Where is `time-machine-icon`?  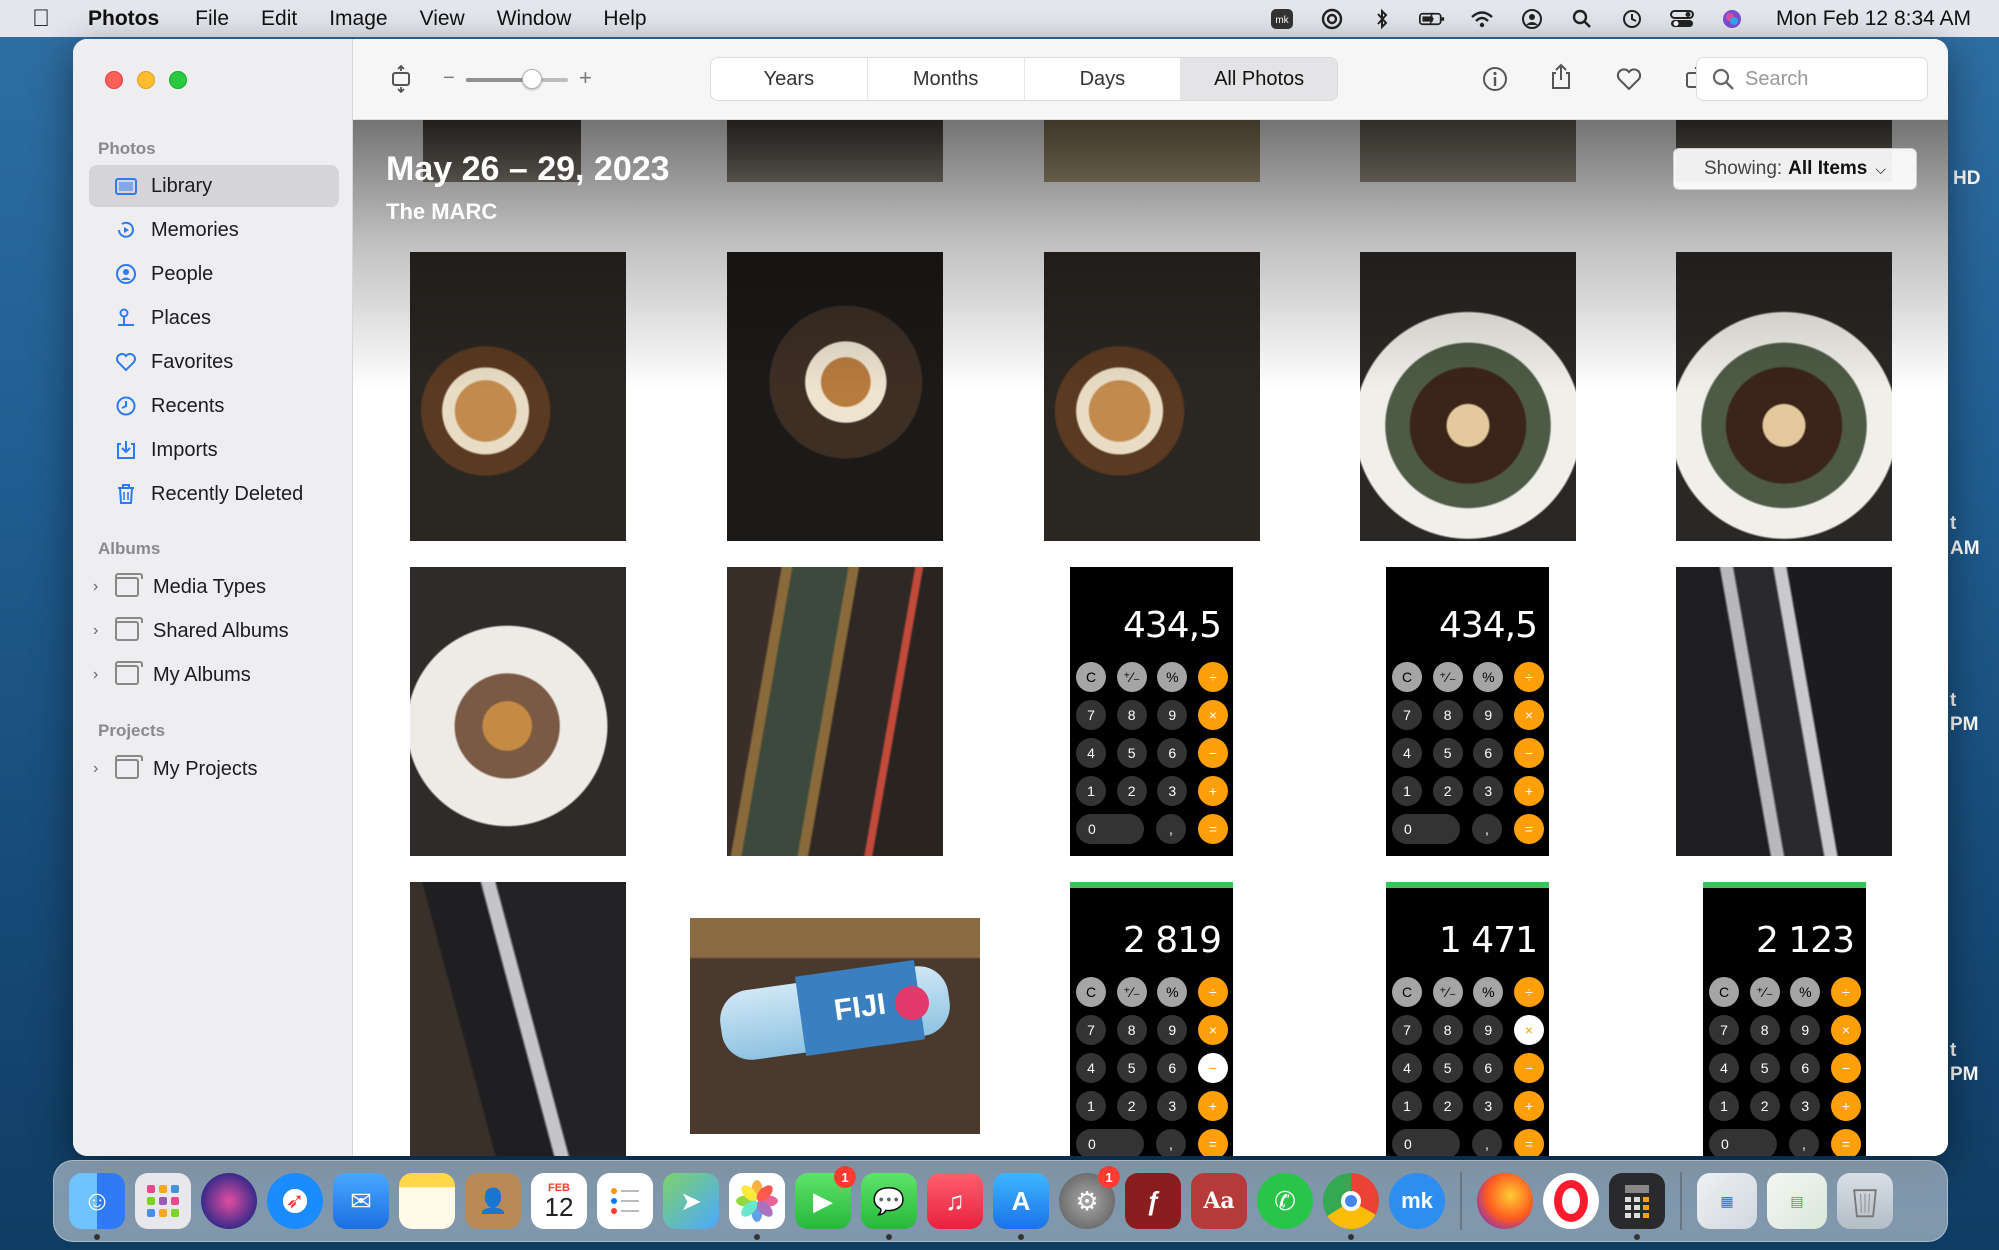
time-machine-icon is located at coordinates (1632, 19).